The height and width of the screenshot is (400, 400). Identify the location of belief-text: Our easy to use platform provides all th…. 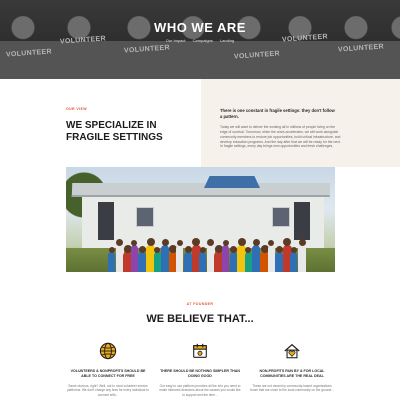
(200, 390).